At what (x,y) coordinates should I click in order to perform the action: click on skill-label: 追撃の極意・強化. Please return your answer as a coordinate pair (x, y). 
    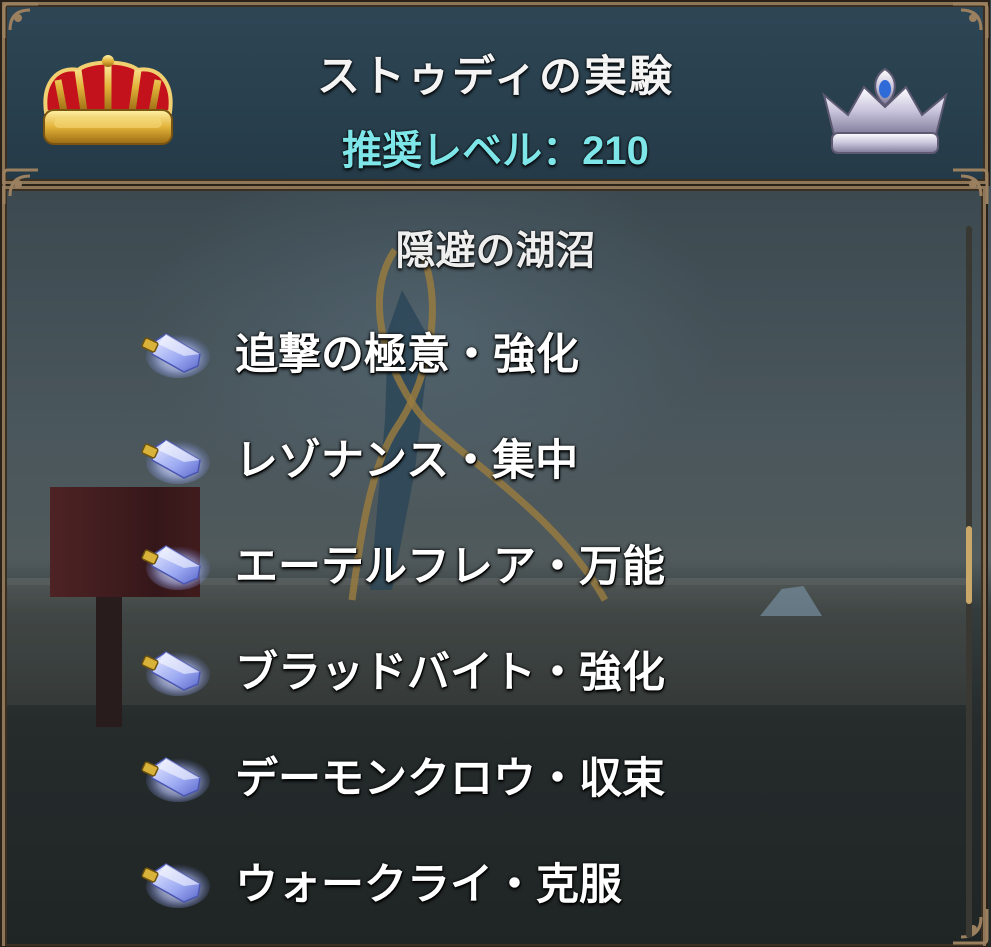
    Looking at the image, I should click on (407, 355).